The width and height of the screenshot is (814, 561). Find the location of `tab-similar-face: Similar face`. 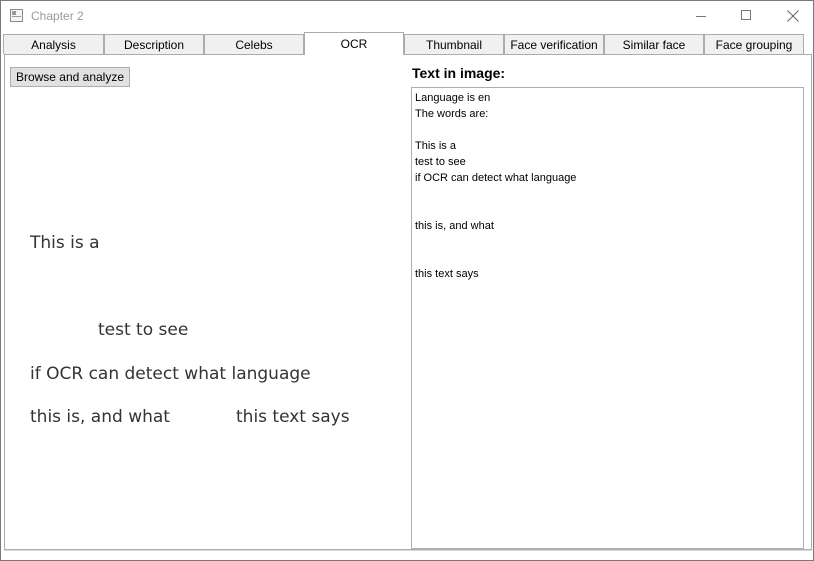

tab-similar-face: Similar face is located at coordinates (654, 44).